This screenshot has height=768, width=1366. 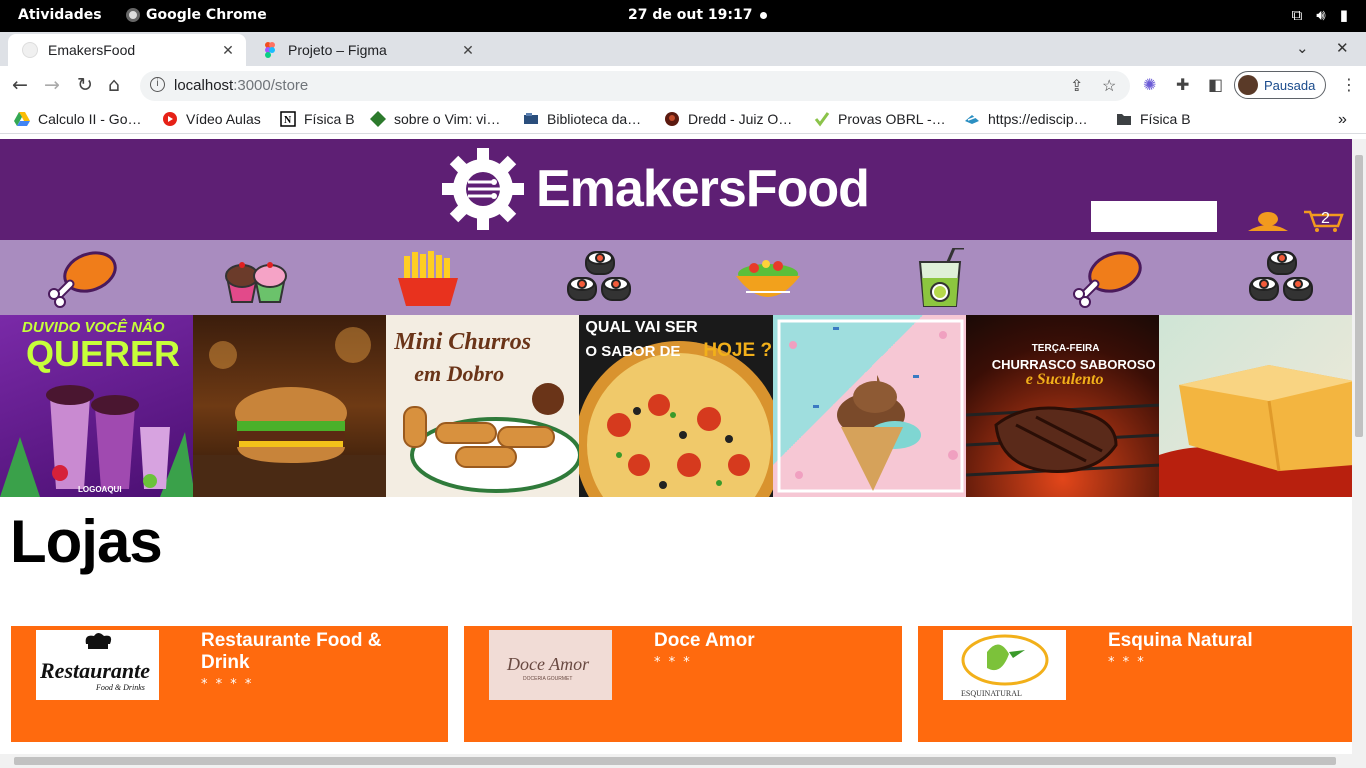 I want to click on system-tray: ⧉ 🔊︎ ▮, so click(x=1320, y=15).